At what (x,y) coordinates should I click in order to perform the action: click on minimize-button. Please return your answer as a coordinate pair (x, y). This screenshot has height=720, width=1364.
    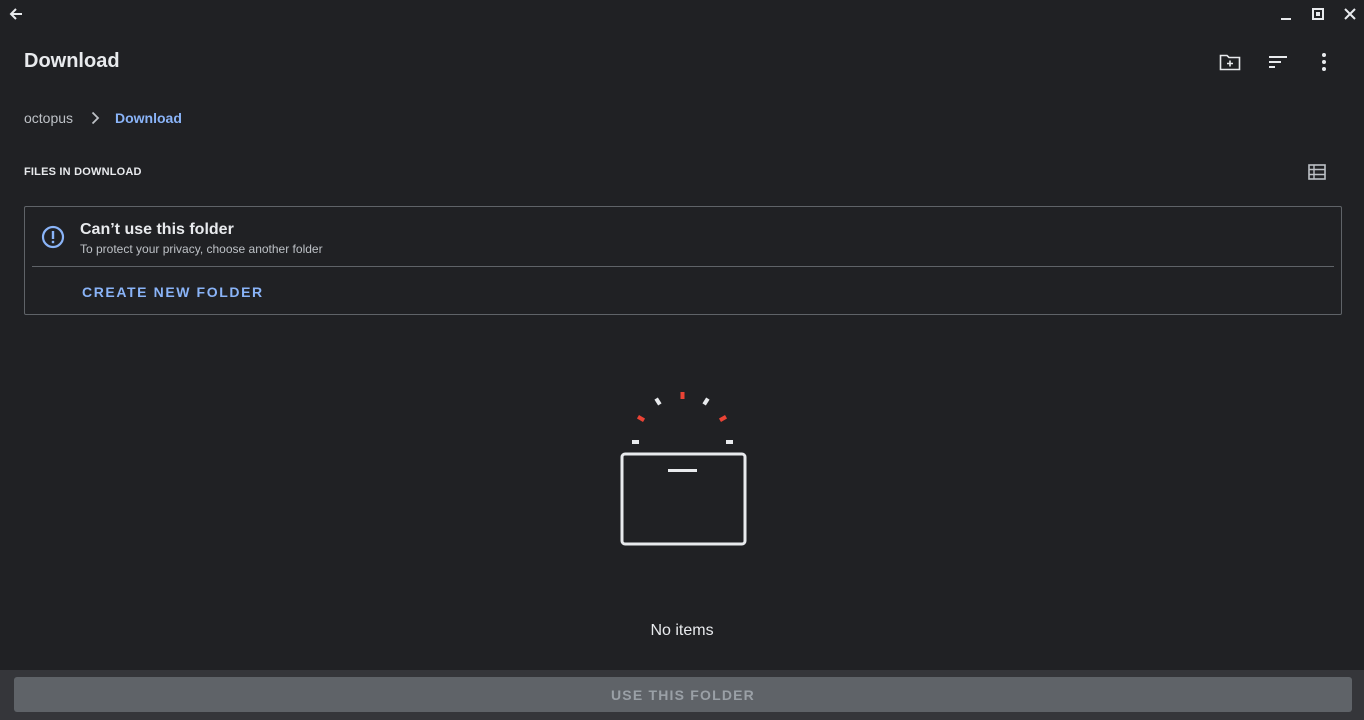
    Looking at the image, I should click on (1286, 14).